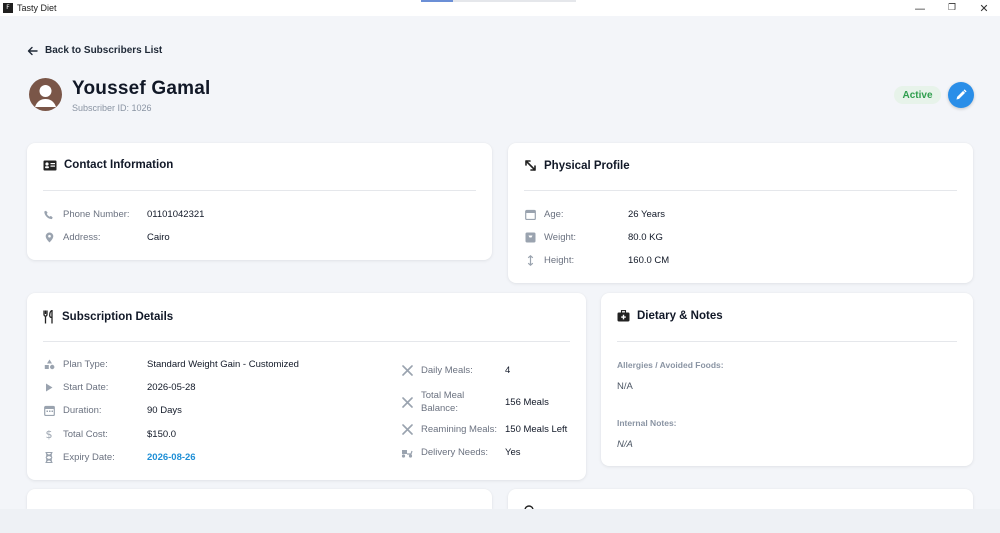 The width and height of the screenshot is (1000, 533). Describe the element at coordinates (119, 457) in the screenshot. I see `expiry-date-row: Expiry Date: 2026-08-26` at that location.